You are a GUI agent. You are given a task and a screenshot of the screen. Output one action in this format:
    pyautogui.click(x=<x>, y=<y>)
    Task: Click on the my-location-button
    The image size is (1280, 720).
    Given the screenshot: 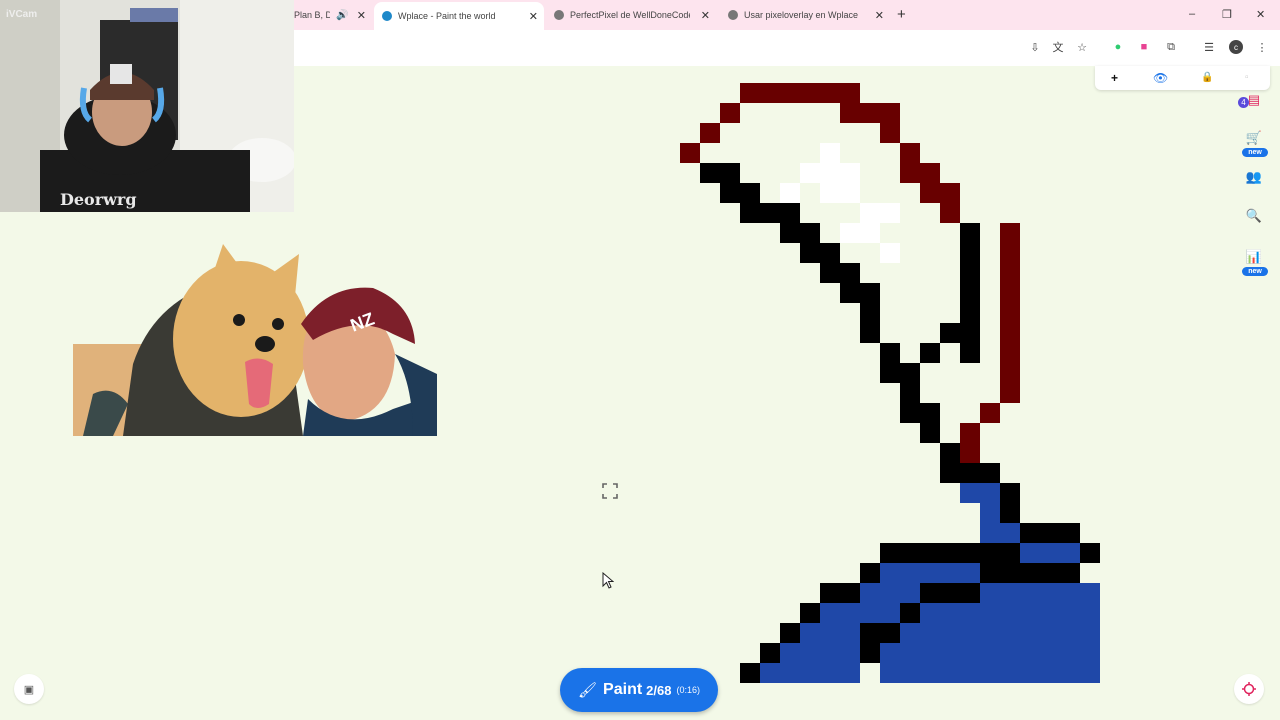 What is the action you would take?
    pyautogui.click(x=1249, y=689)
    